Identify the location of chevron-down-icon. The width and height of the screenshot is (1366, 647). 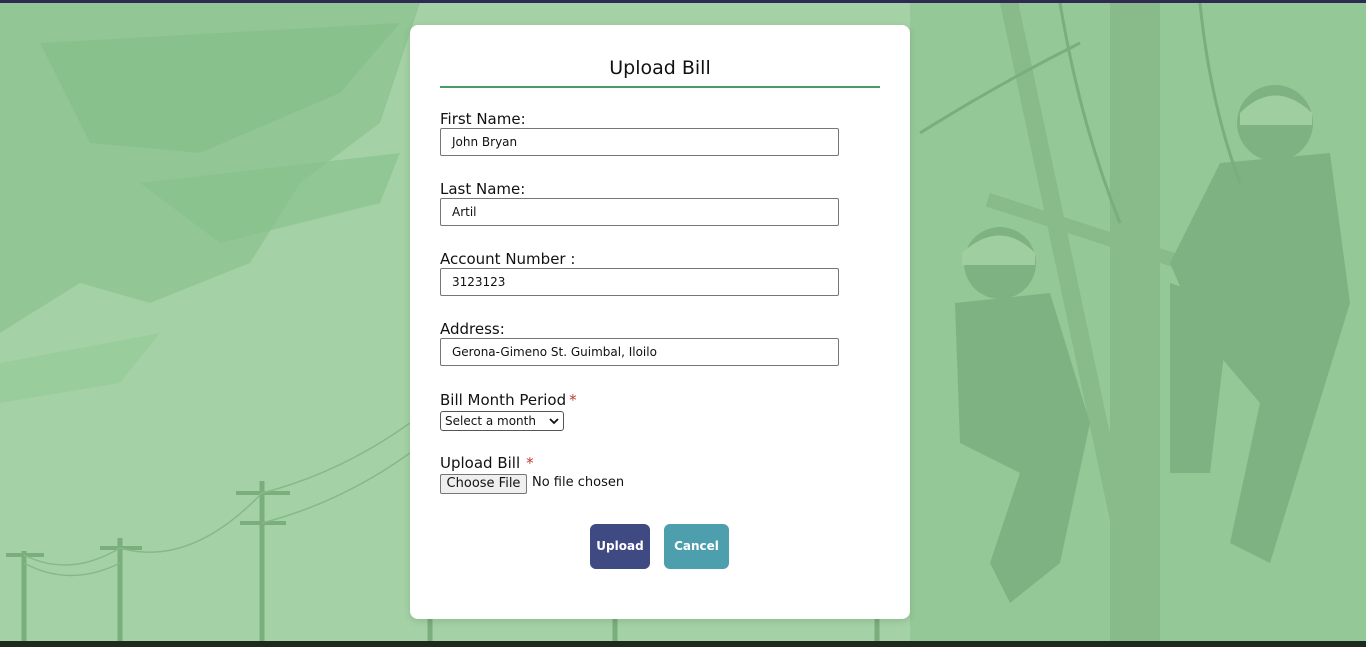
(554, 421).